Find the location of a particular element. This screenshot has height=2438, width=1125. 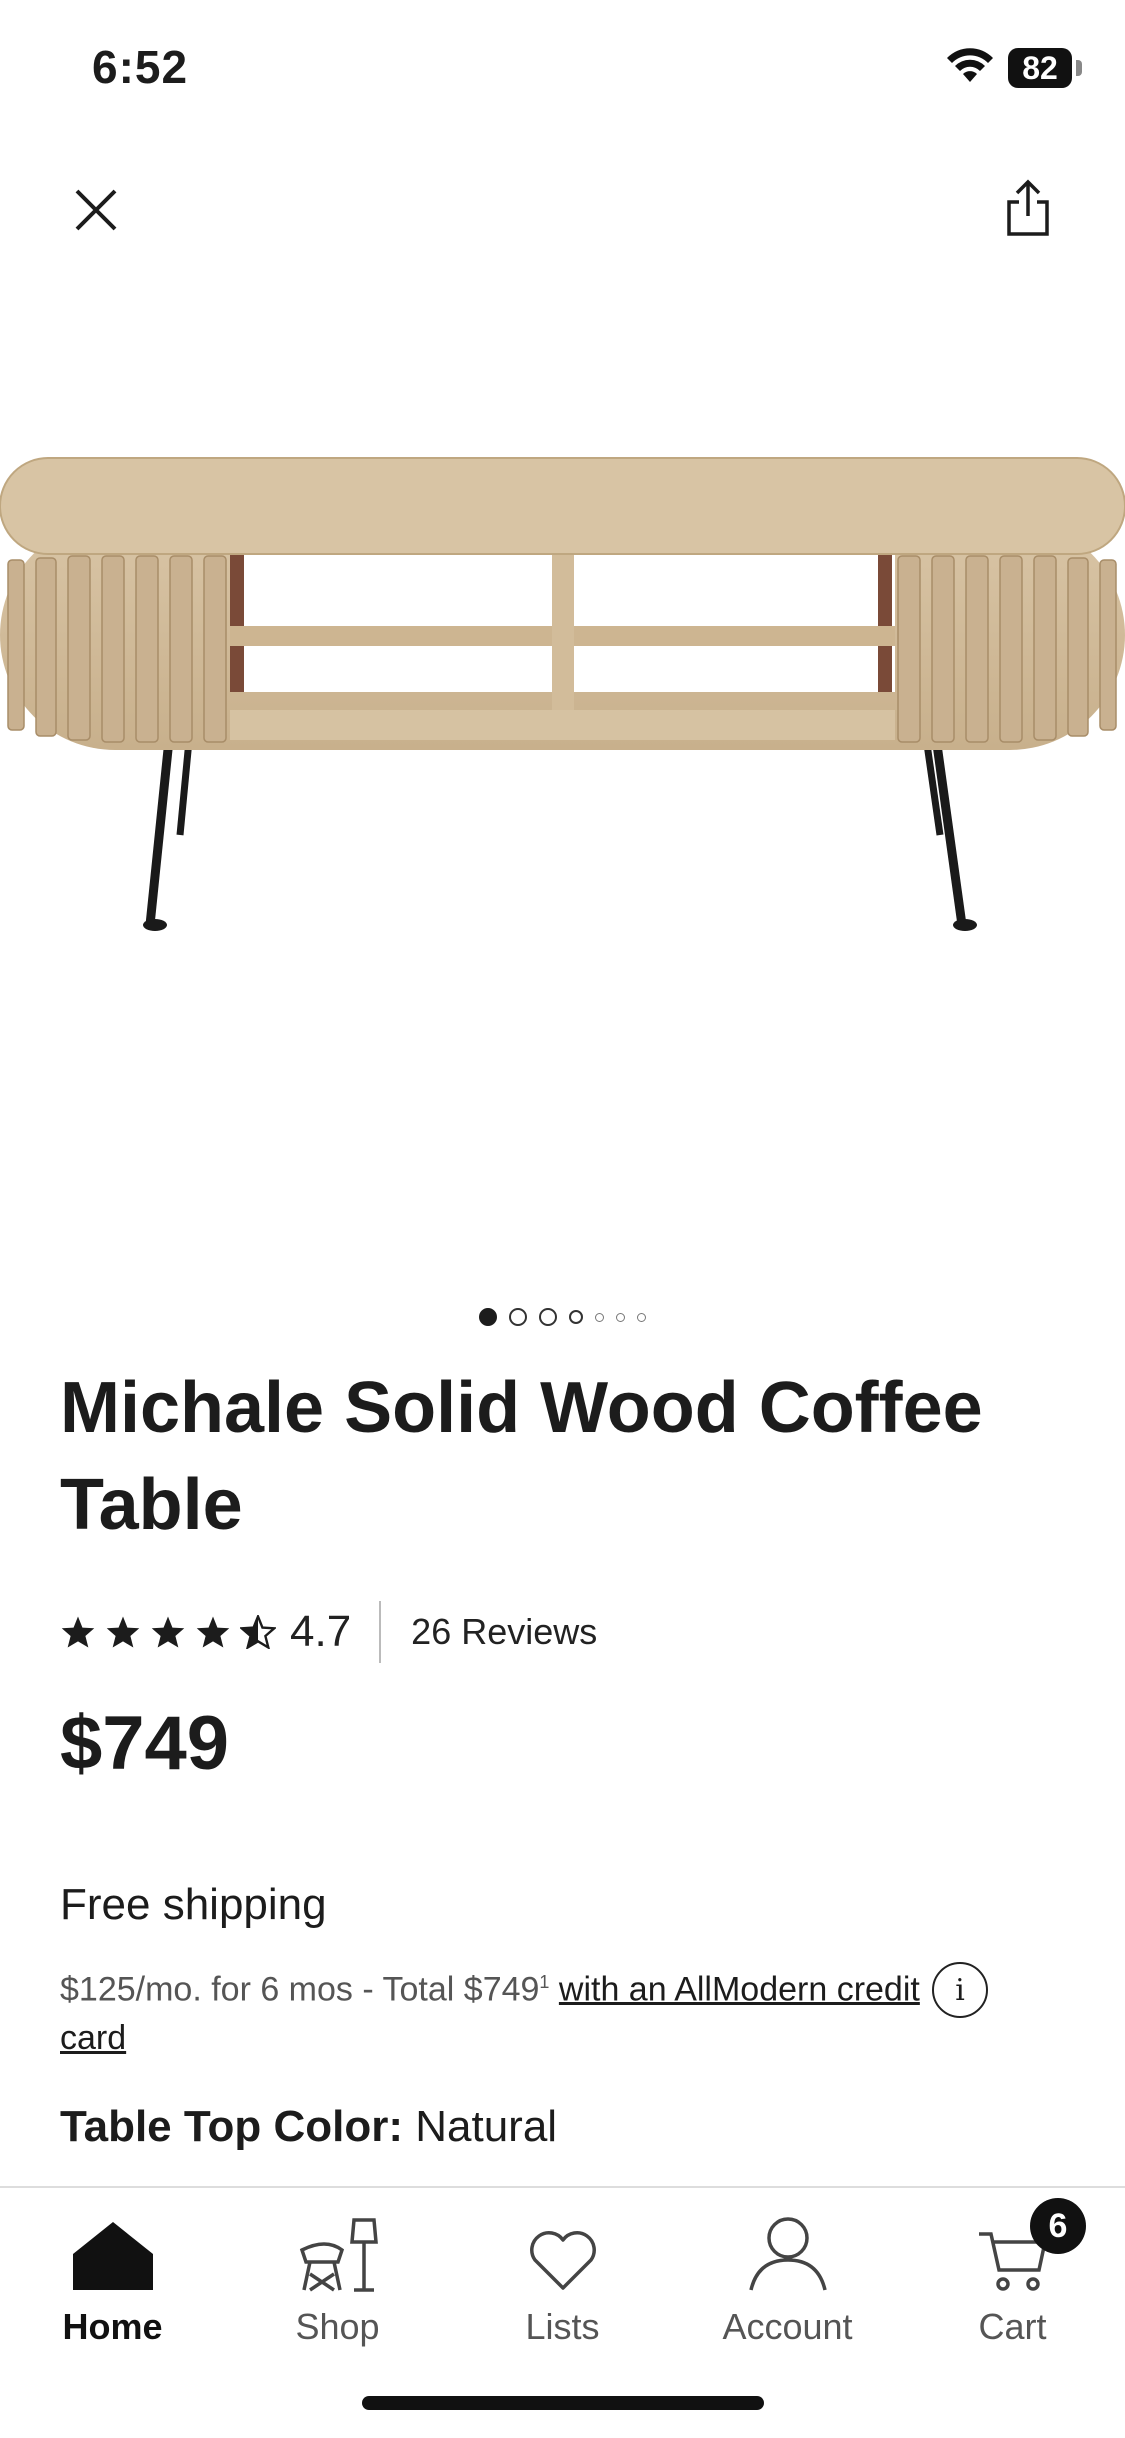

tab-account: Account is located at coordinates (787, 2277).